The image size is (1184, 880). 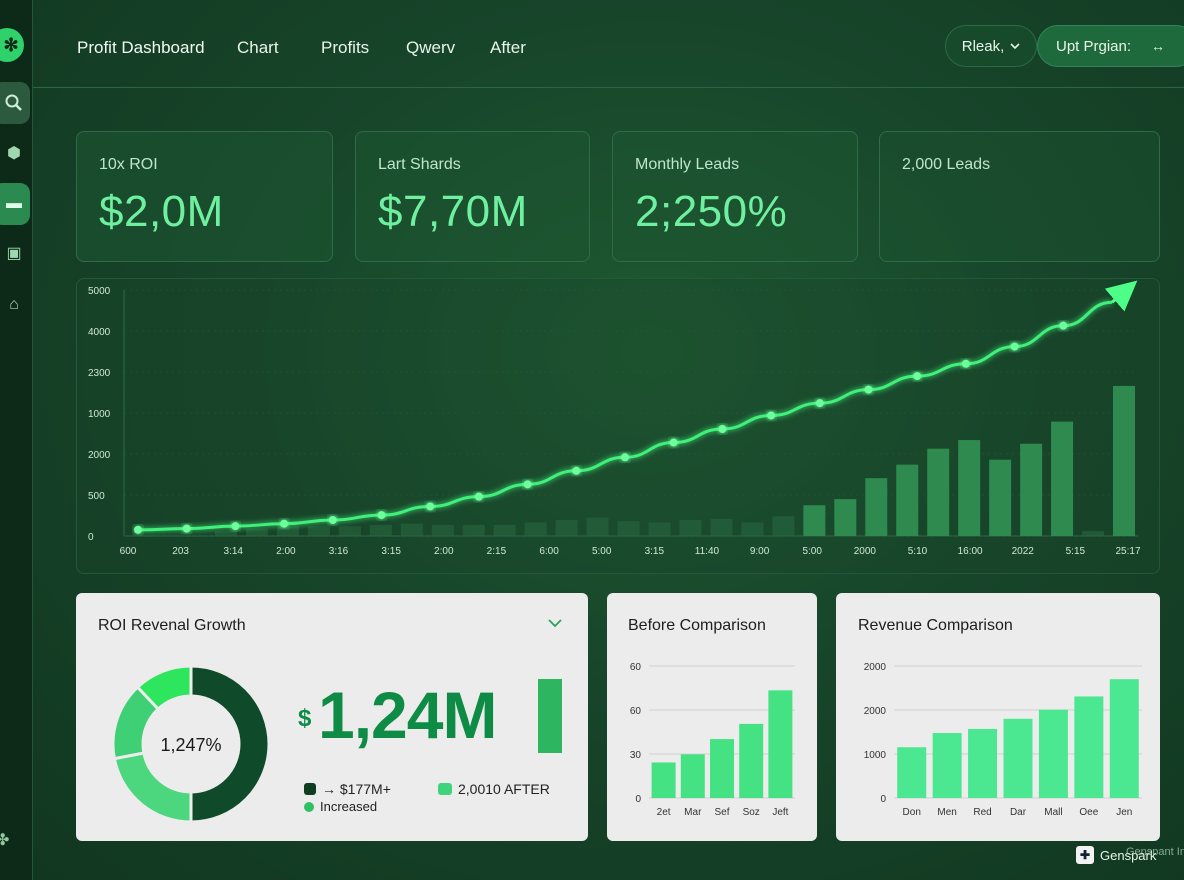 What do you see at coordinates (1158, 46) in the screenshot?
I see `arrow-right-icon: ↔` at bounding box center [1158, 46].